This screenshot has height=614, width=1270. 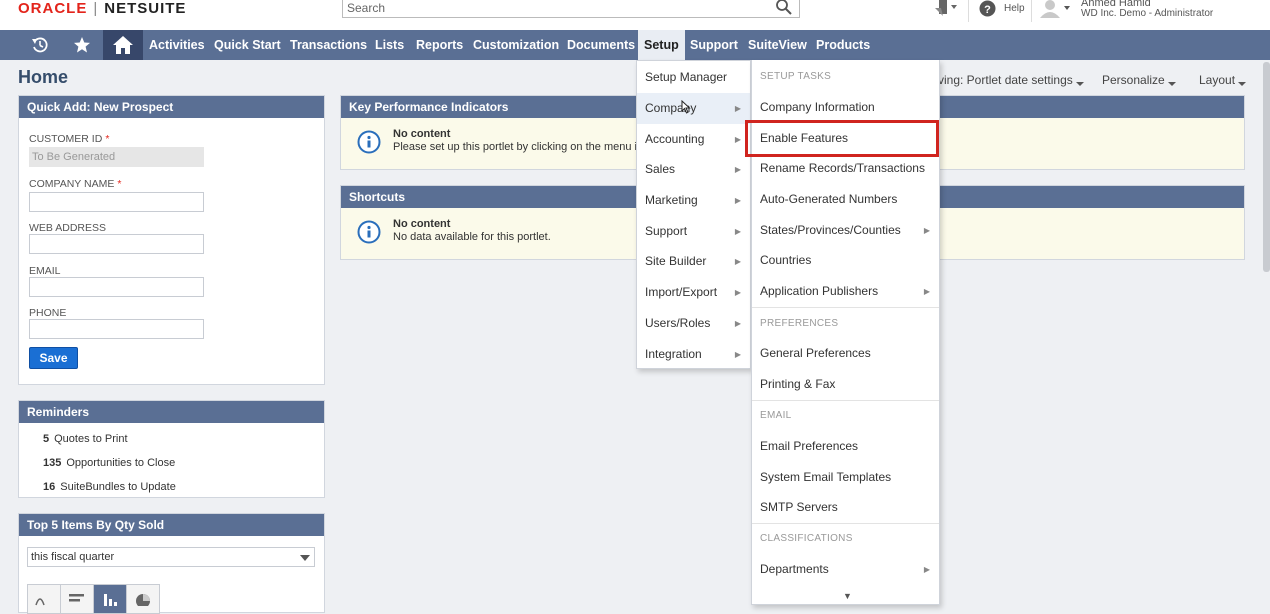 I want to click on reminder-item: 16 SuiteBundles to Update, so click(x=109, y=487).